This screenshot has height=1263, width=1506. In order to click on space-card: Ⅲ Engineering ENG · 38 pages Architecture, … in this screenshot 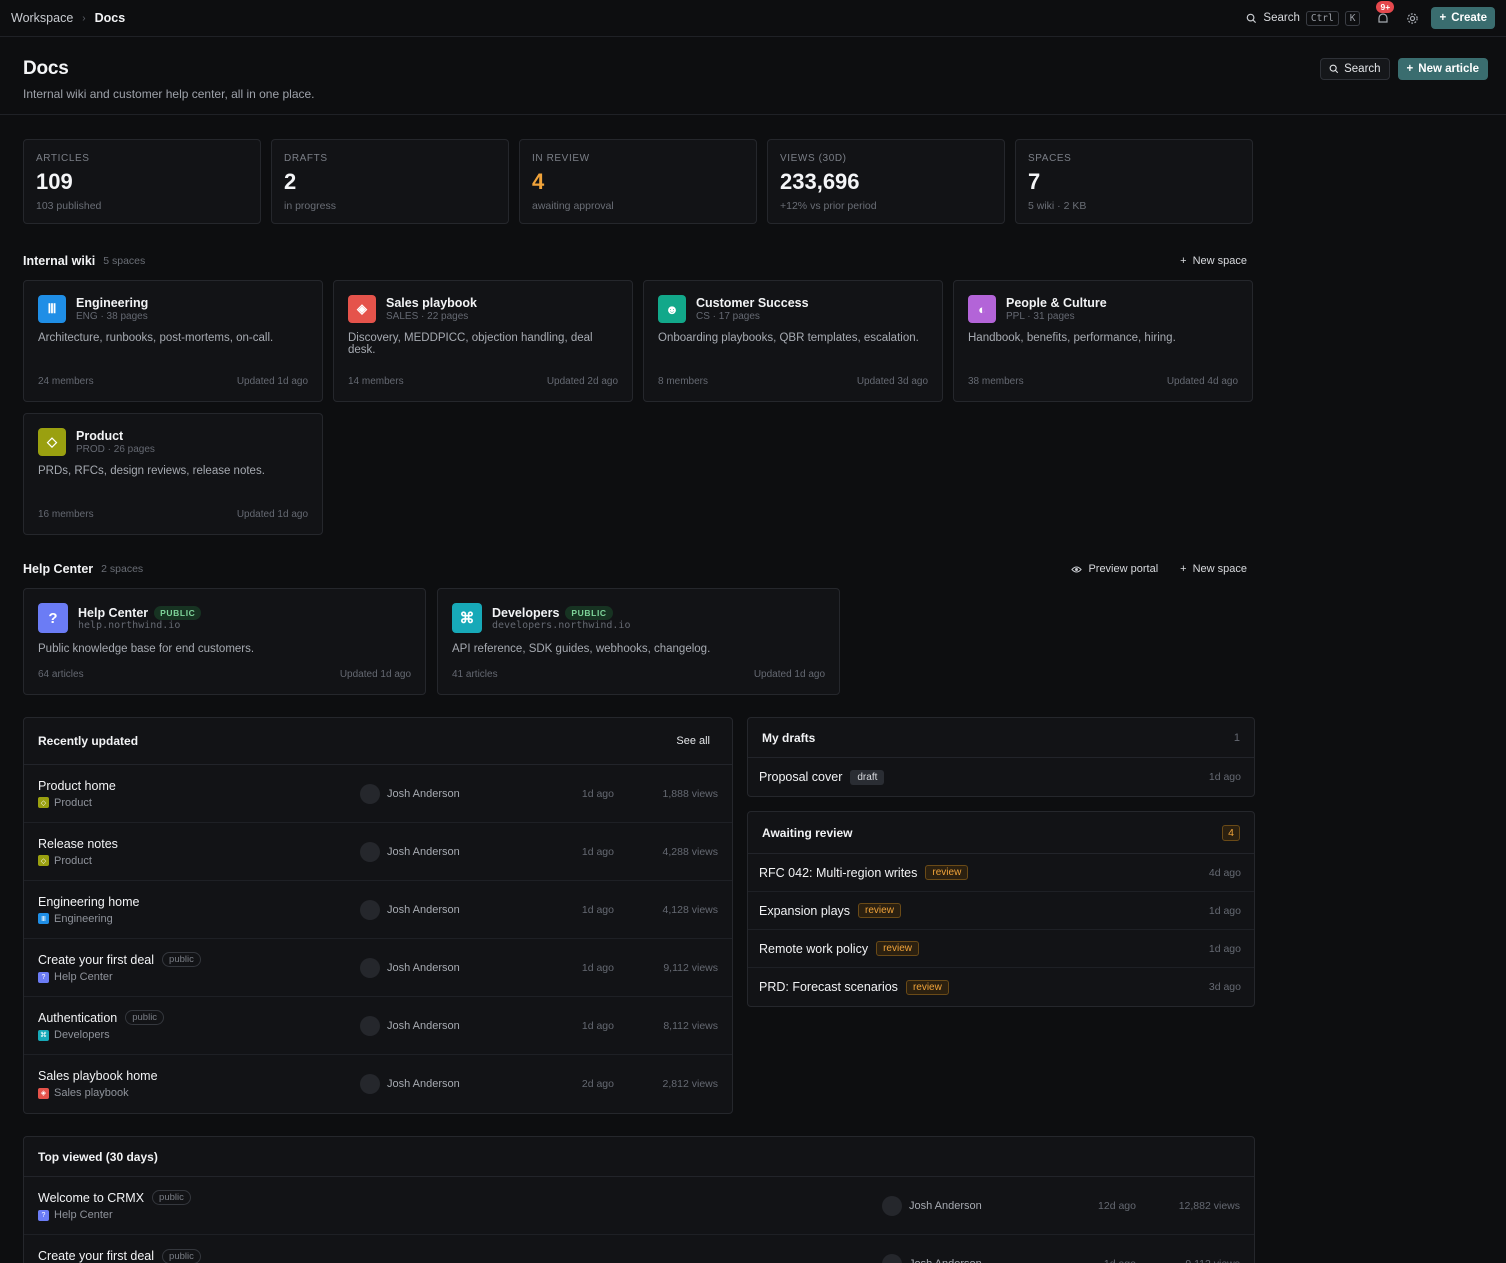, I will do `click(173, 341)`.